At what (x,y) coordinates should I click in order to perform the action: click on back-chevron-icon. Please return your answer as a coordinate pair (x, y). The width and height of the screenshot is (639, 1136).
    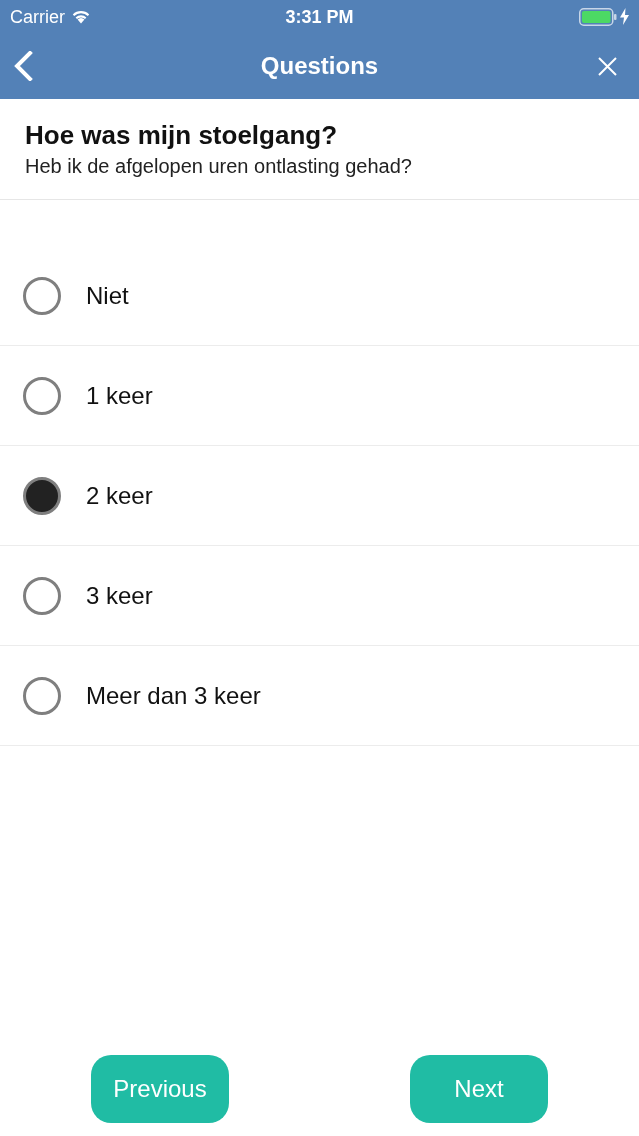
    Looking at the image, I should click on (23, 66).